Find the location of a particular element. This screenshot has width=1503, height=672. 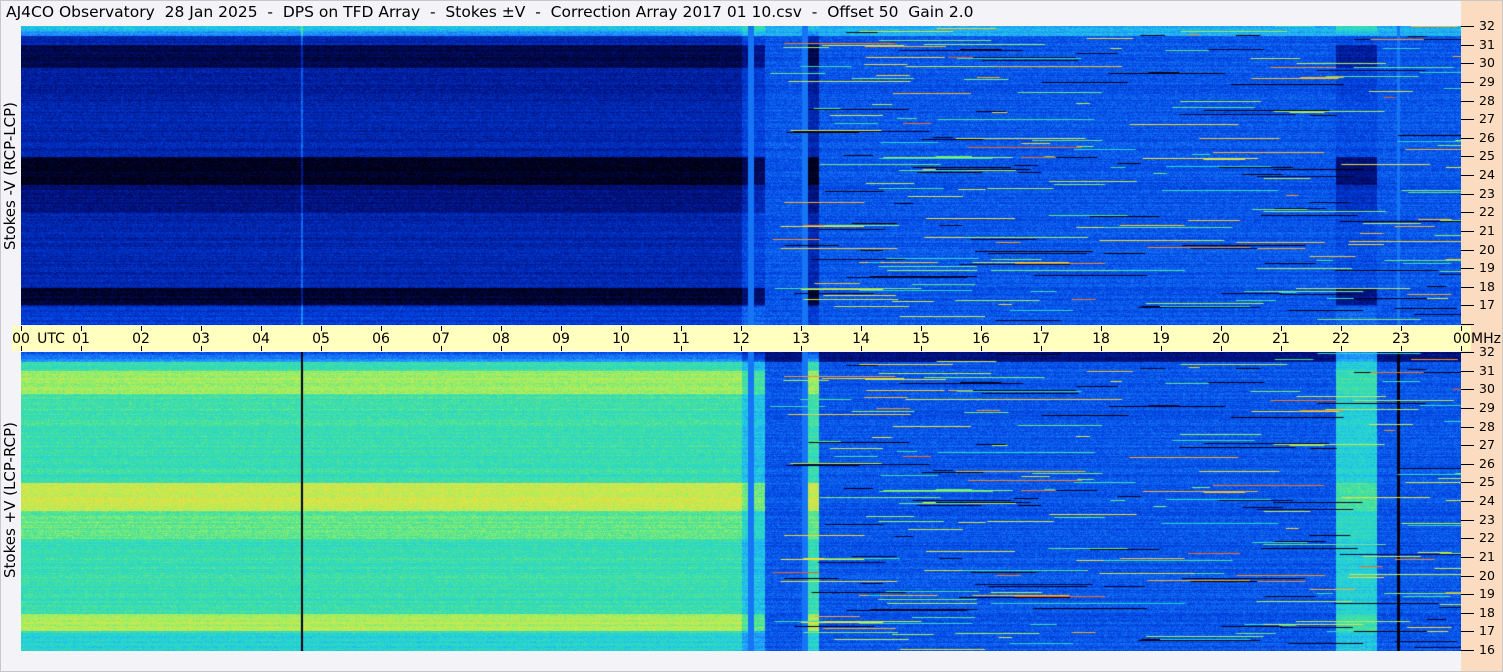

time-tick-label: 18 is located at coordinates (1101, 339).